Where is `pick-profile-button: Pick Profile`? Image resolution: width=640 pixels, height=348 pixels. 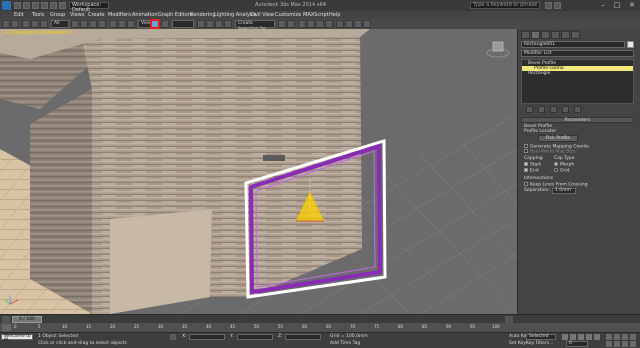
pick-profile-button: Pick Profile is located at coordinates (558, 138).